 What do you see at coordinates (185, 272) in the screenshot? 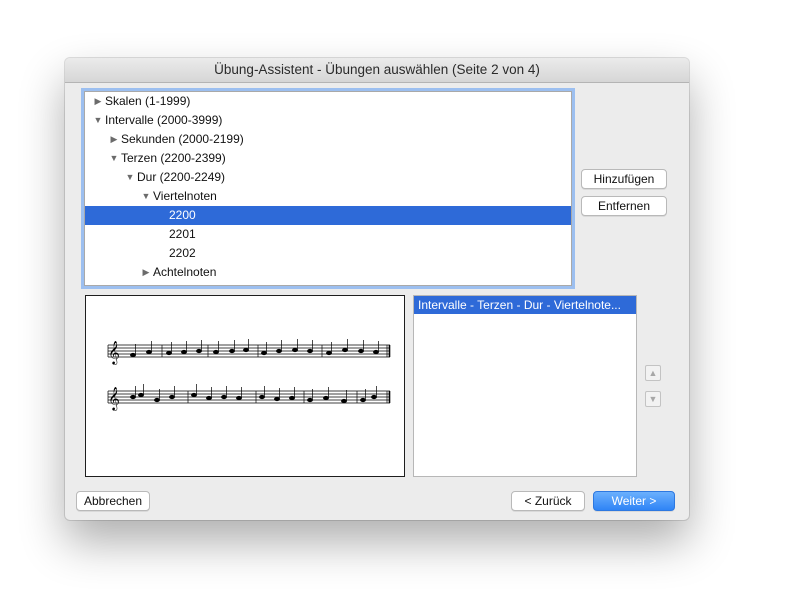
I see `tree-row-label: Achtelnoten` at bounding box center [185, 272].